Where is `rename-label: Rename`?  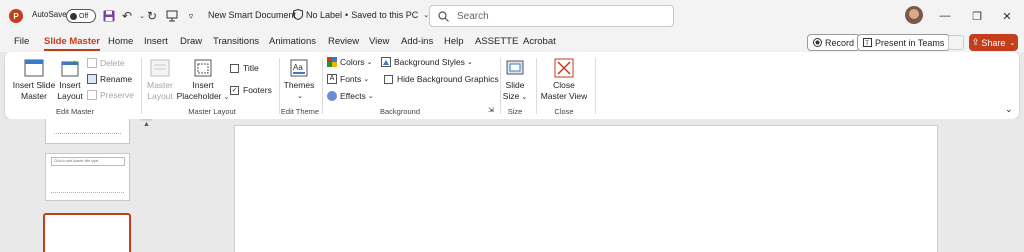 rename-label: Rename is located at coordinates (116, 79).